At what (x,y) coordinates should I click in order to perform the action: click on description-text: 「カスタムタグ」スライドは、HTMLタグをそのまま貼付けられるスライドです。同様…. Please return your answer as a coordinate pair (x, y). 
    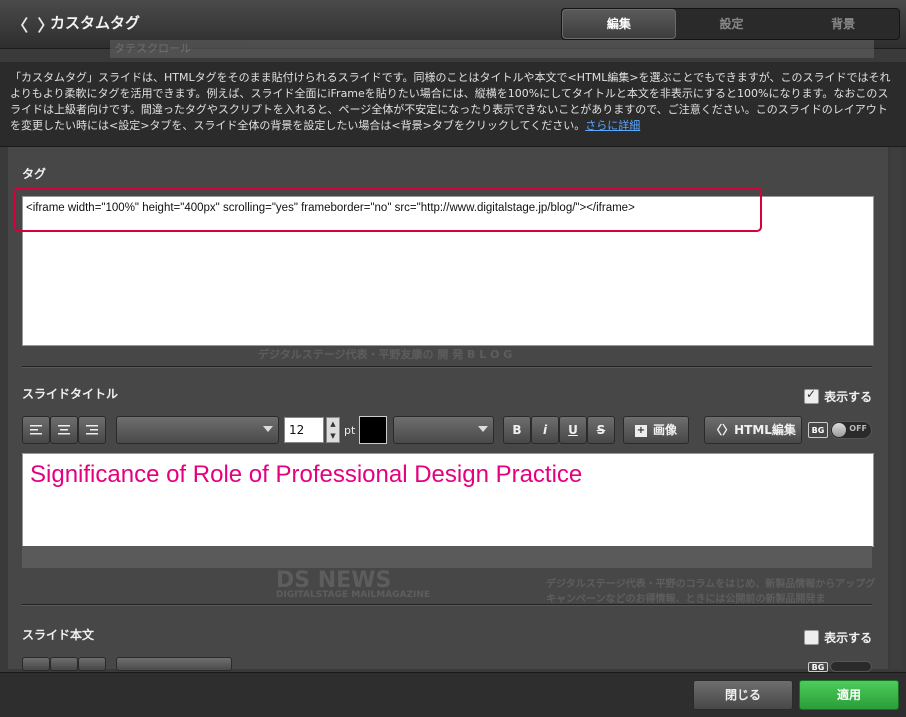
    Looking at the image, I should click on (453, 102).